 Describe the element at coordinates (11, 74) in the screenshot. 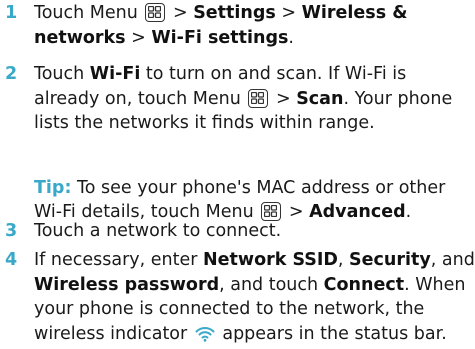

I see `step-number: 2` at that location.